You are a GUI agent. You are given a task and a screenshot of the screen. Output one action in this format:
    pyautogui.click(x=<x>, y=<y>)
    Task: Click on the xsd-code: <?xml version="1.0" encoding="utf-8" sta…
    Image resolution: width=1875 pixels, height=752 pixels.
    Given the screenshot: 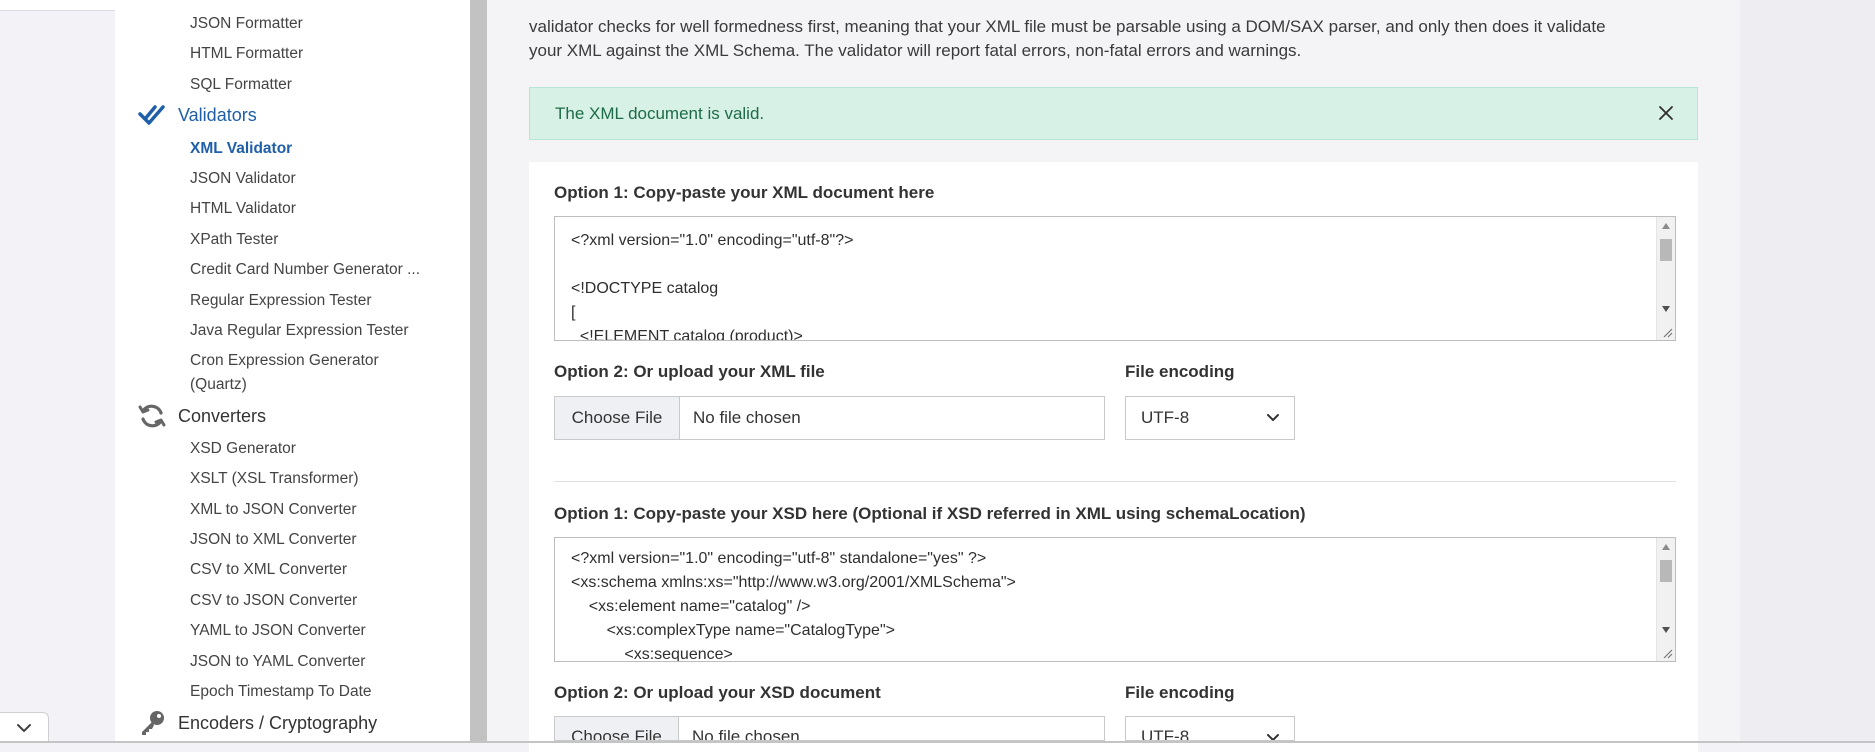 What is the action you would take?
    pyautogui.click(x=793, y=606)
    